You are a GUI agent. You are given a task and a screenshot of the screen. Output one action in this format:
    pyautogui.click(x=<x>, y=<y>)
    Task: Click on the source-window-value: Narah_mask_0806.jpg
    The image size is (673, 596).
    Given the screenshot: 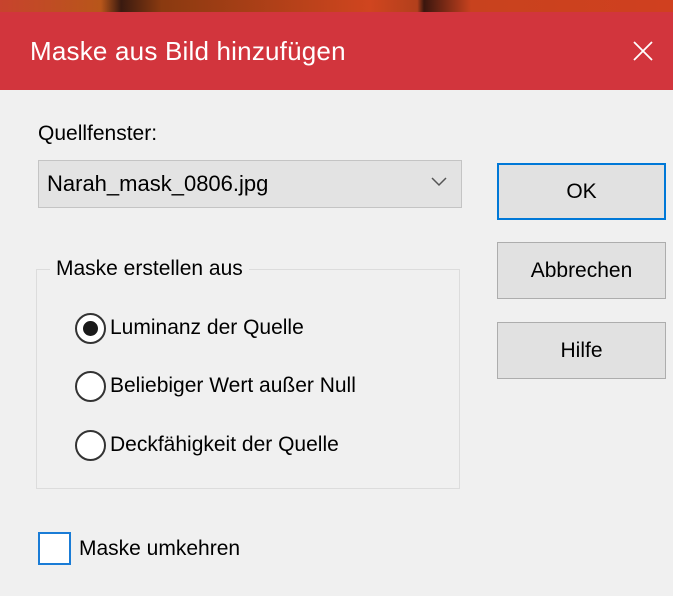 What is the action you would take?
    pyautogui.click(x=158, y=183)
    